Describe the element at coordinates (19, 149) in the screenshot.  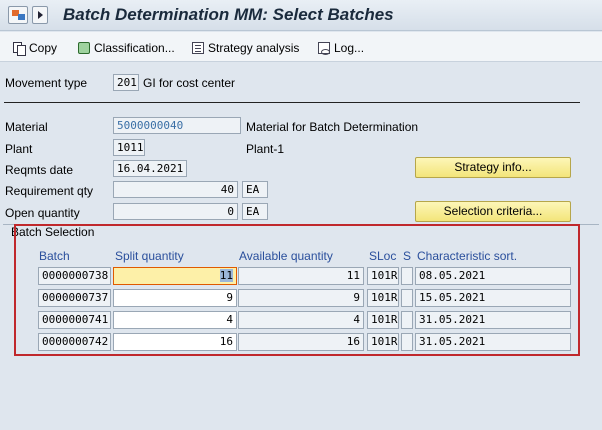
I see `plant-label: Plant` at that location.